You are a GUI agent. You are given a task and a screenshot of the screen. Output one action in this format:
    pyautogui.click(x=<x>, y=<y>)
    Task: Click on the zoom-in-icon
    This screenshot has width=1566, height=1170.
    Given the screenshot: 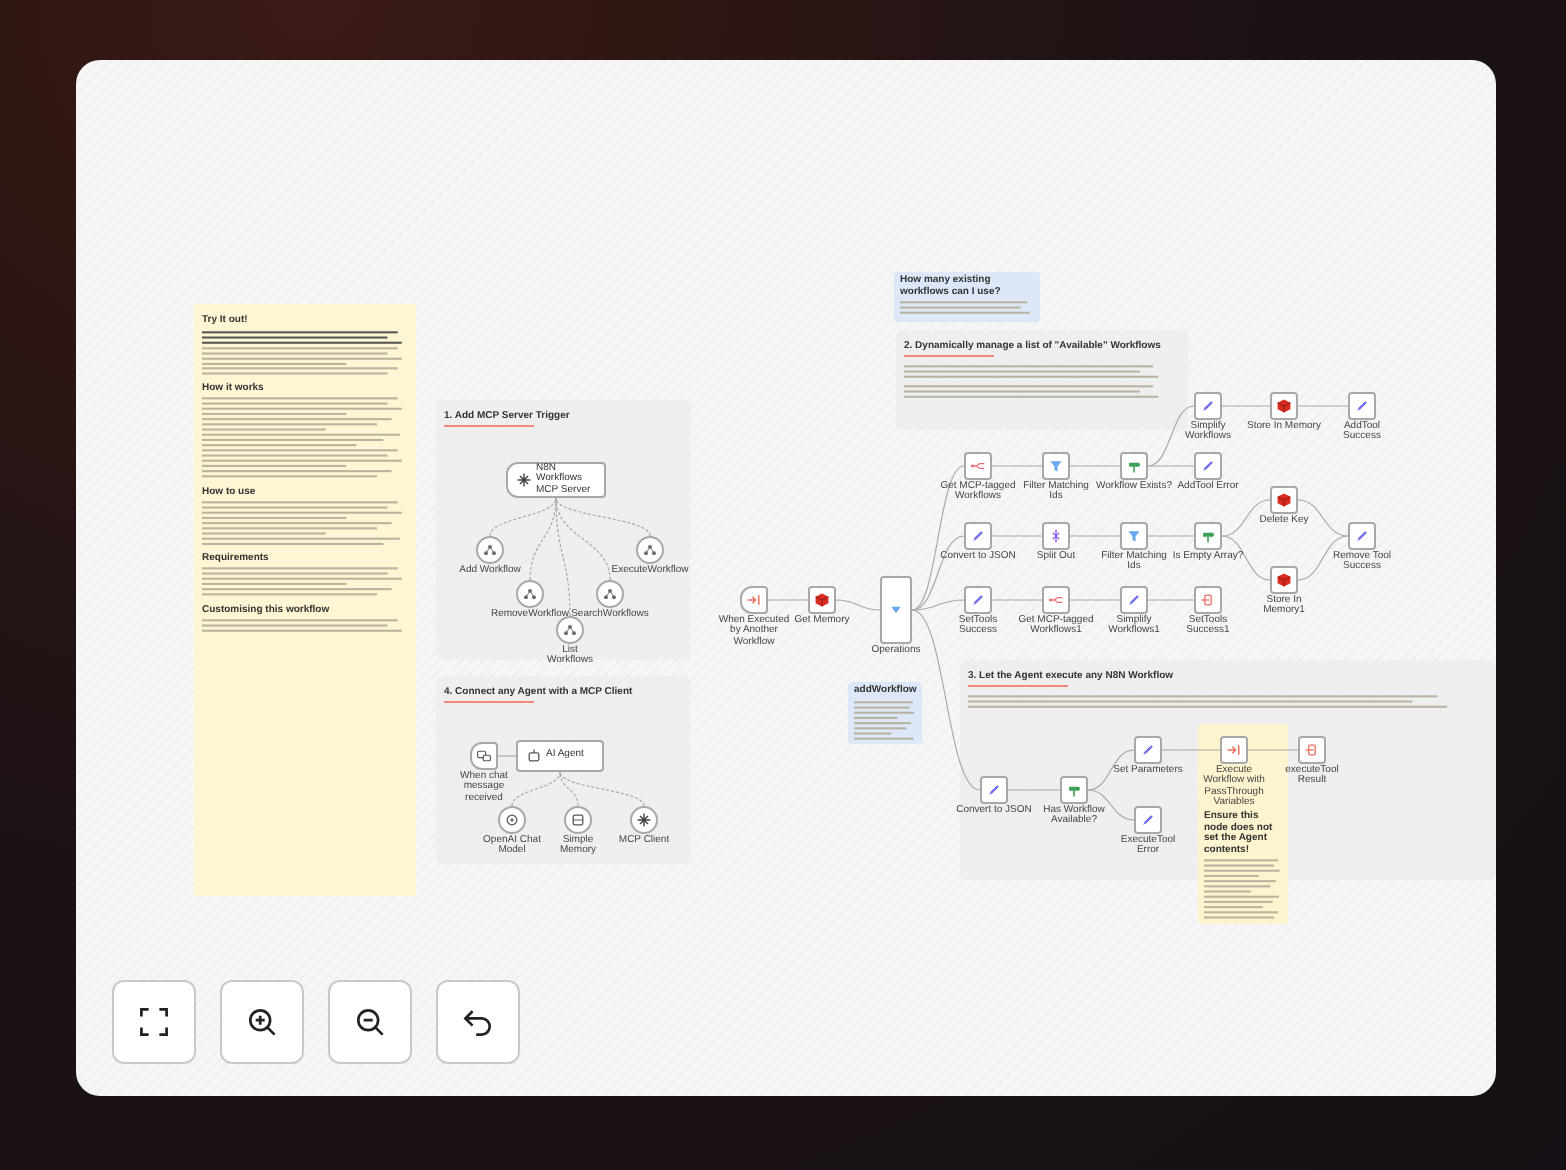 What is the action you would take?
    pyautogui.click(x=262, y=1022)
    